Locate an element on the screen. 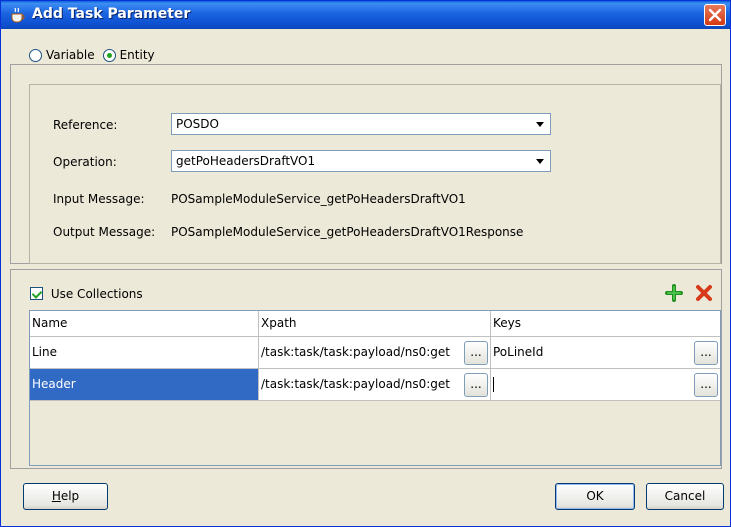  table-row-header-xpath: /task:task/task:payload/ns0:get is located at coordinates (375, 385).